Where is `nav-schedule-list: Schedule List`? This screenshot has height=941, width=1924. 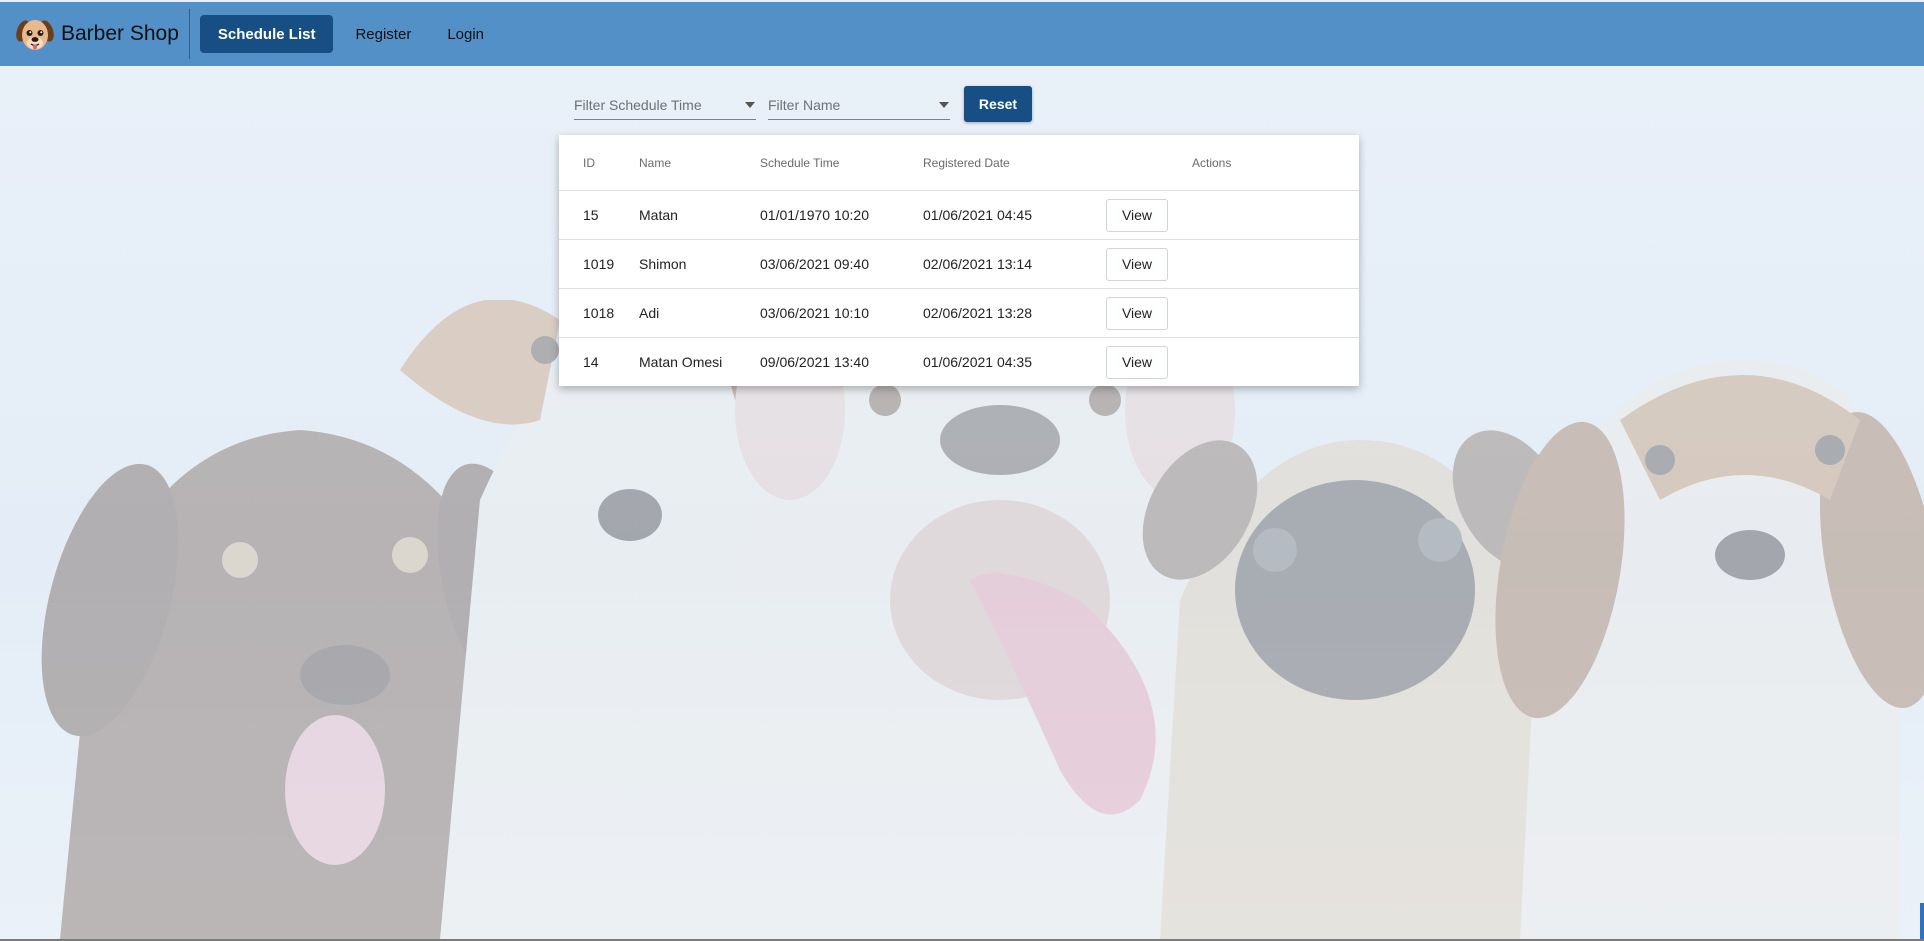
nav-schedule-list: Schedule List is located at coordinates (266, 34).